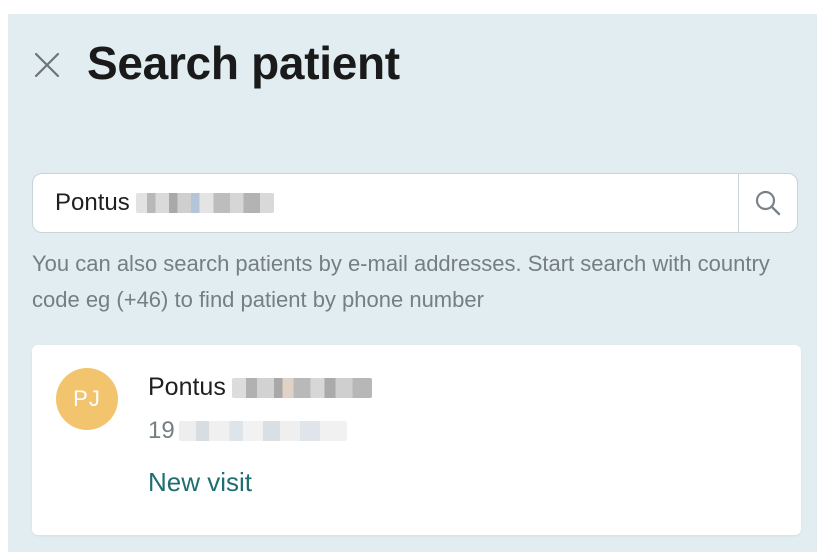 The width and height of the screenshot is (817, 552). I want to click on new-visit-link: New visit, so click(200, 482).